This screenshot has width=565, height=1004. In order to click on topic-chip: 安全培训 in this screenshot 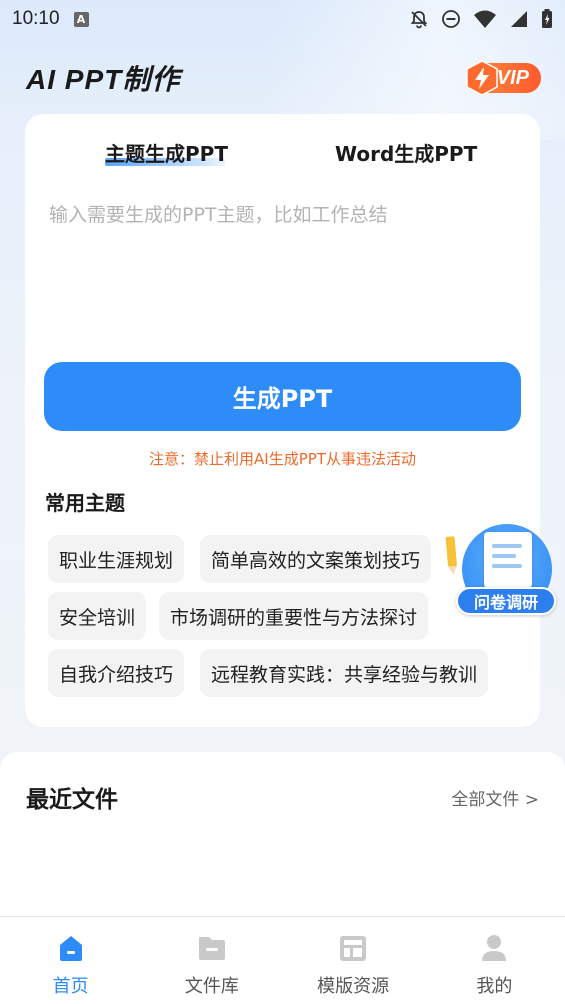, I will do `click(97, 616)`.